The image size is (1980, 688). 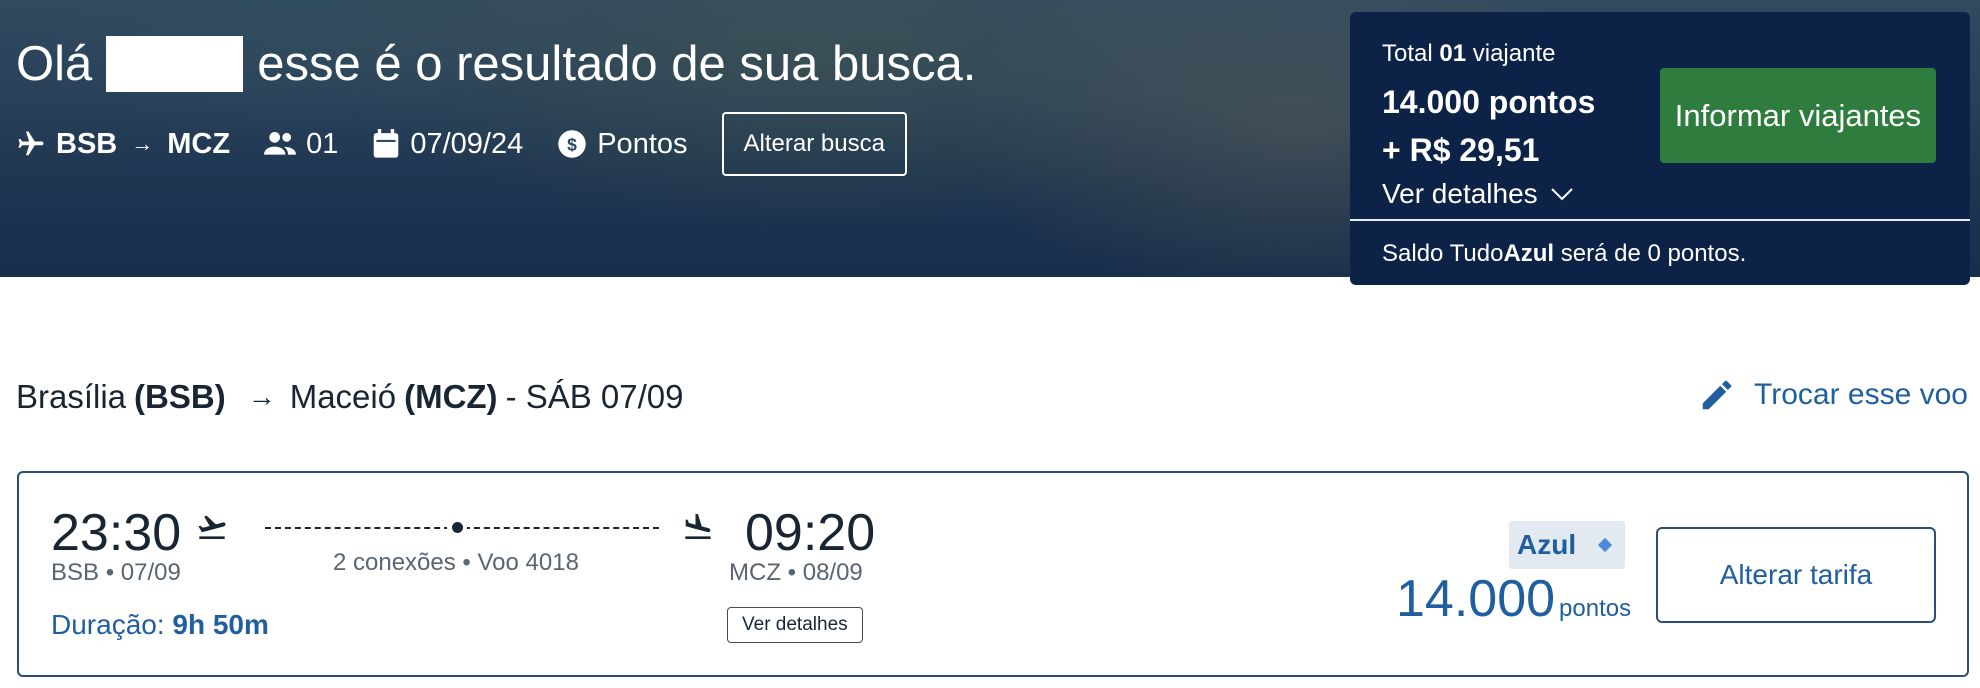 I want to click on route-date: - SÁB 07/09, so click(x=594, y=396).